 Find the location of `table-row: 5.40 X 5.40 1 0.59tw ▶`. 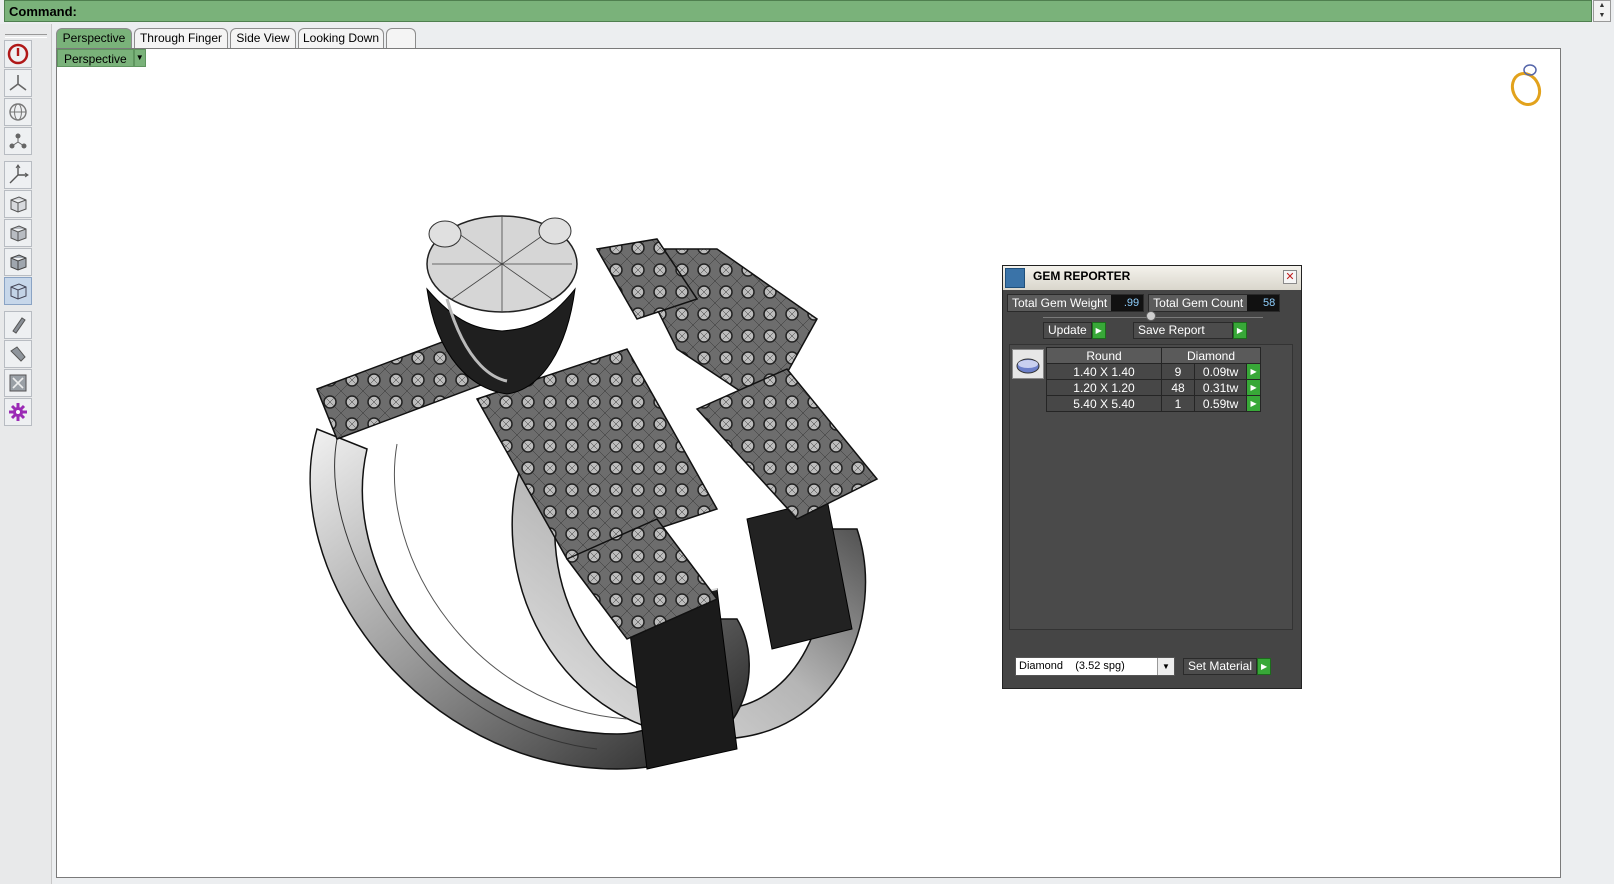

table-row: 5.40 X 5.40 1 0.59tw ▶ is located at coordinates (1153, 403).